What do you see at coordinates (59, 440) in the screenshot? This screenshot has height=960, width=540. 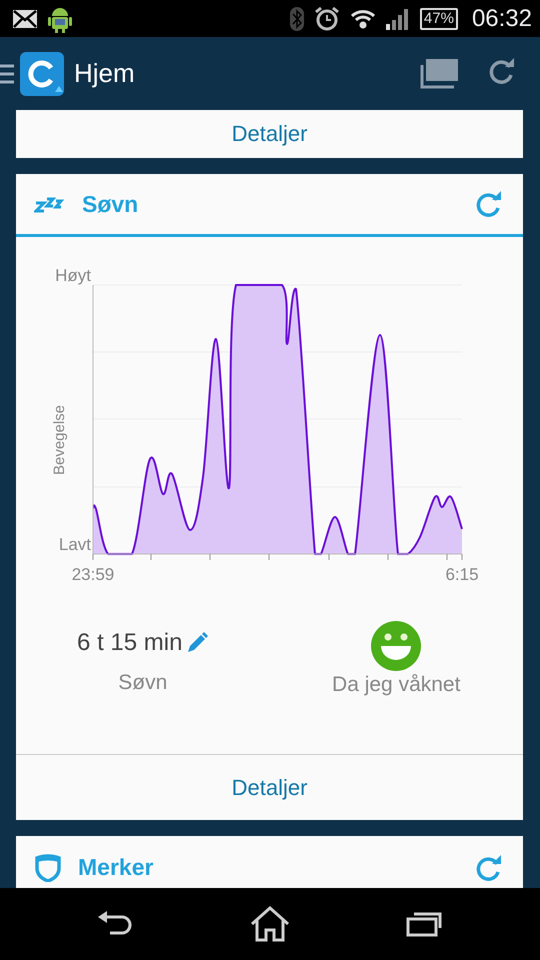 I see `axis-title: Bevegelse` at bounding box center [59, 440].